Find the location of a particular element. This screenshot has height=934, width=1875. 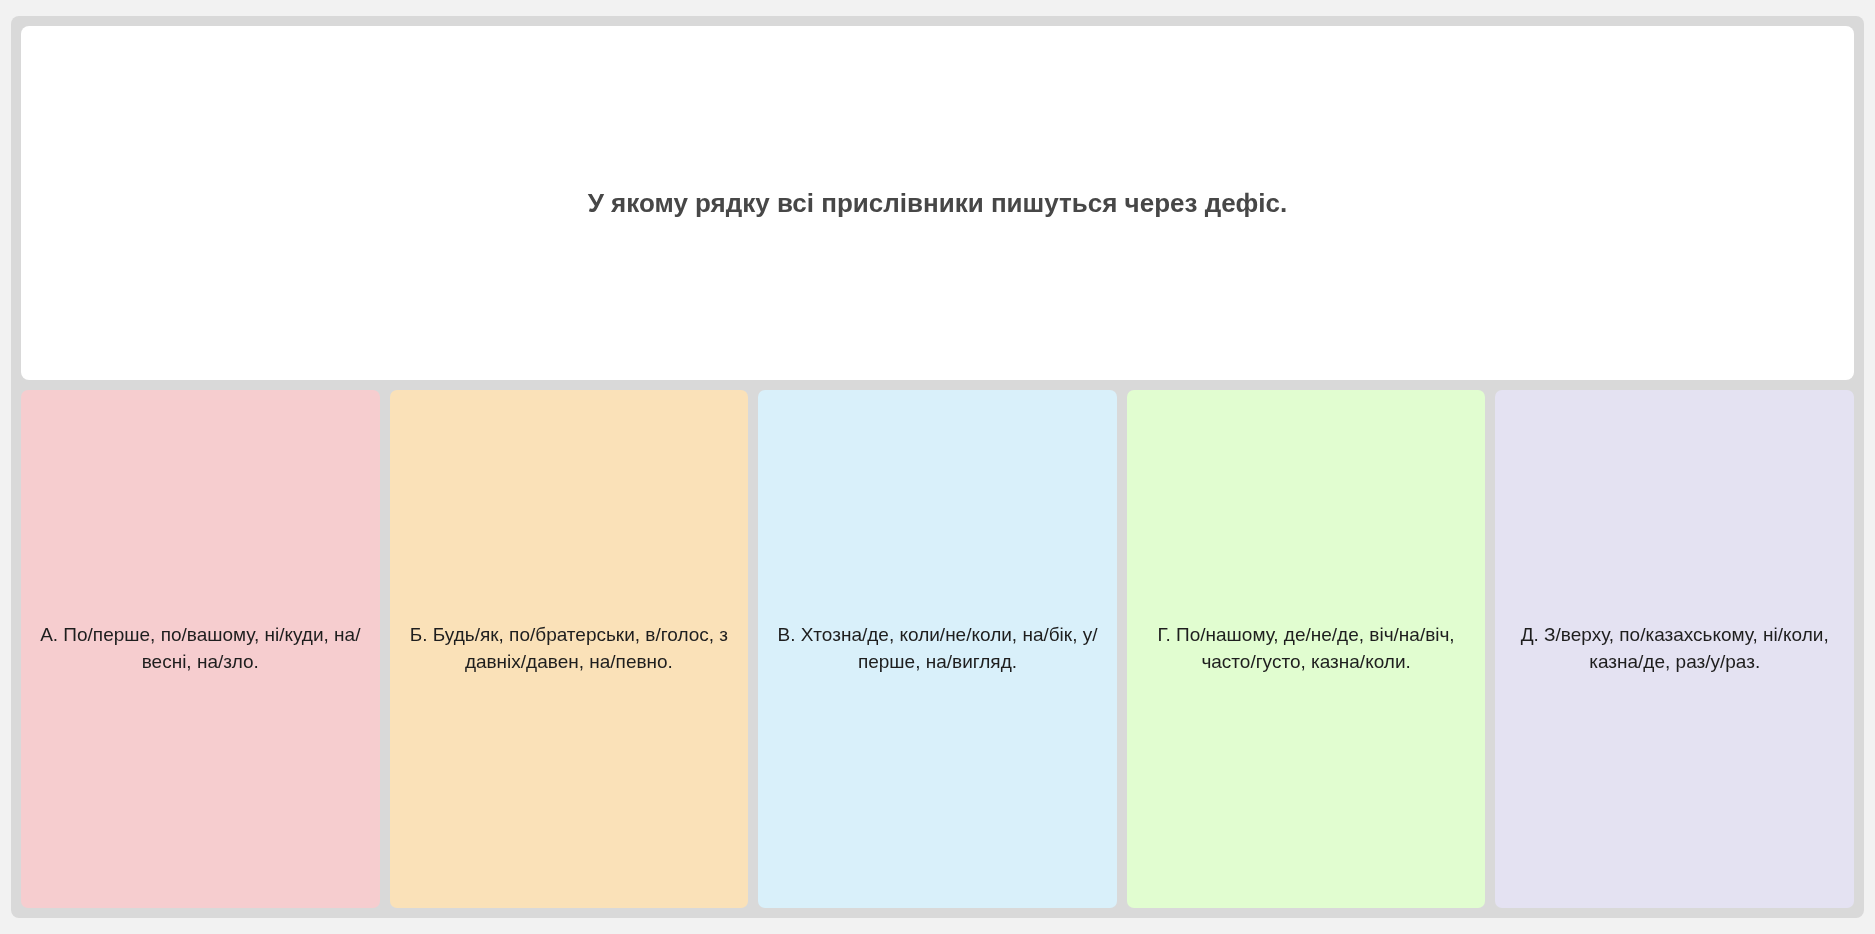

answer-option: А. По/перше, по/вашому, ні/куди, на/весні, на/зло. is located at coordinates (200, 649).